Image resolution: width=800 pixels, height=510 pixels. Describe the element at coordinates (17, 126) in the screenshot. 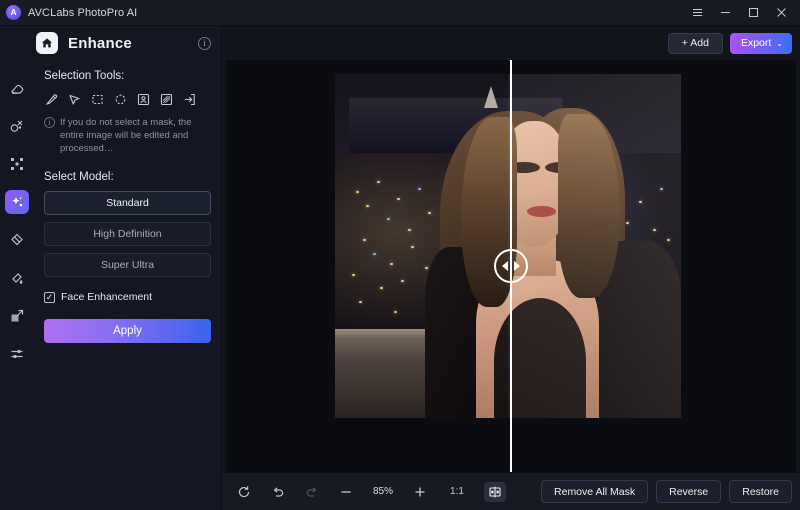

I see `object-removal-icon` at that location.